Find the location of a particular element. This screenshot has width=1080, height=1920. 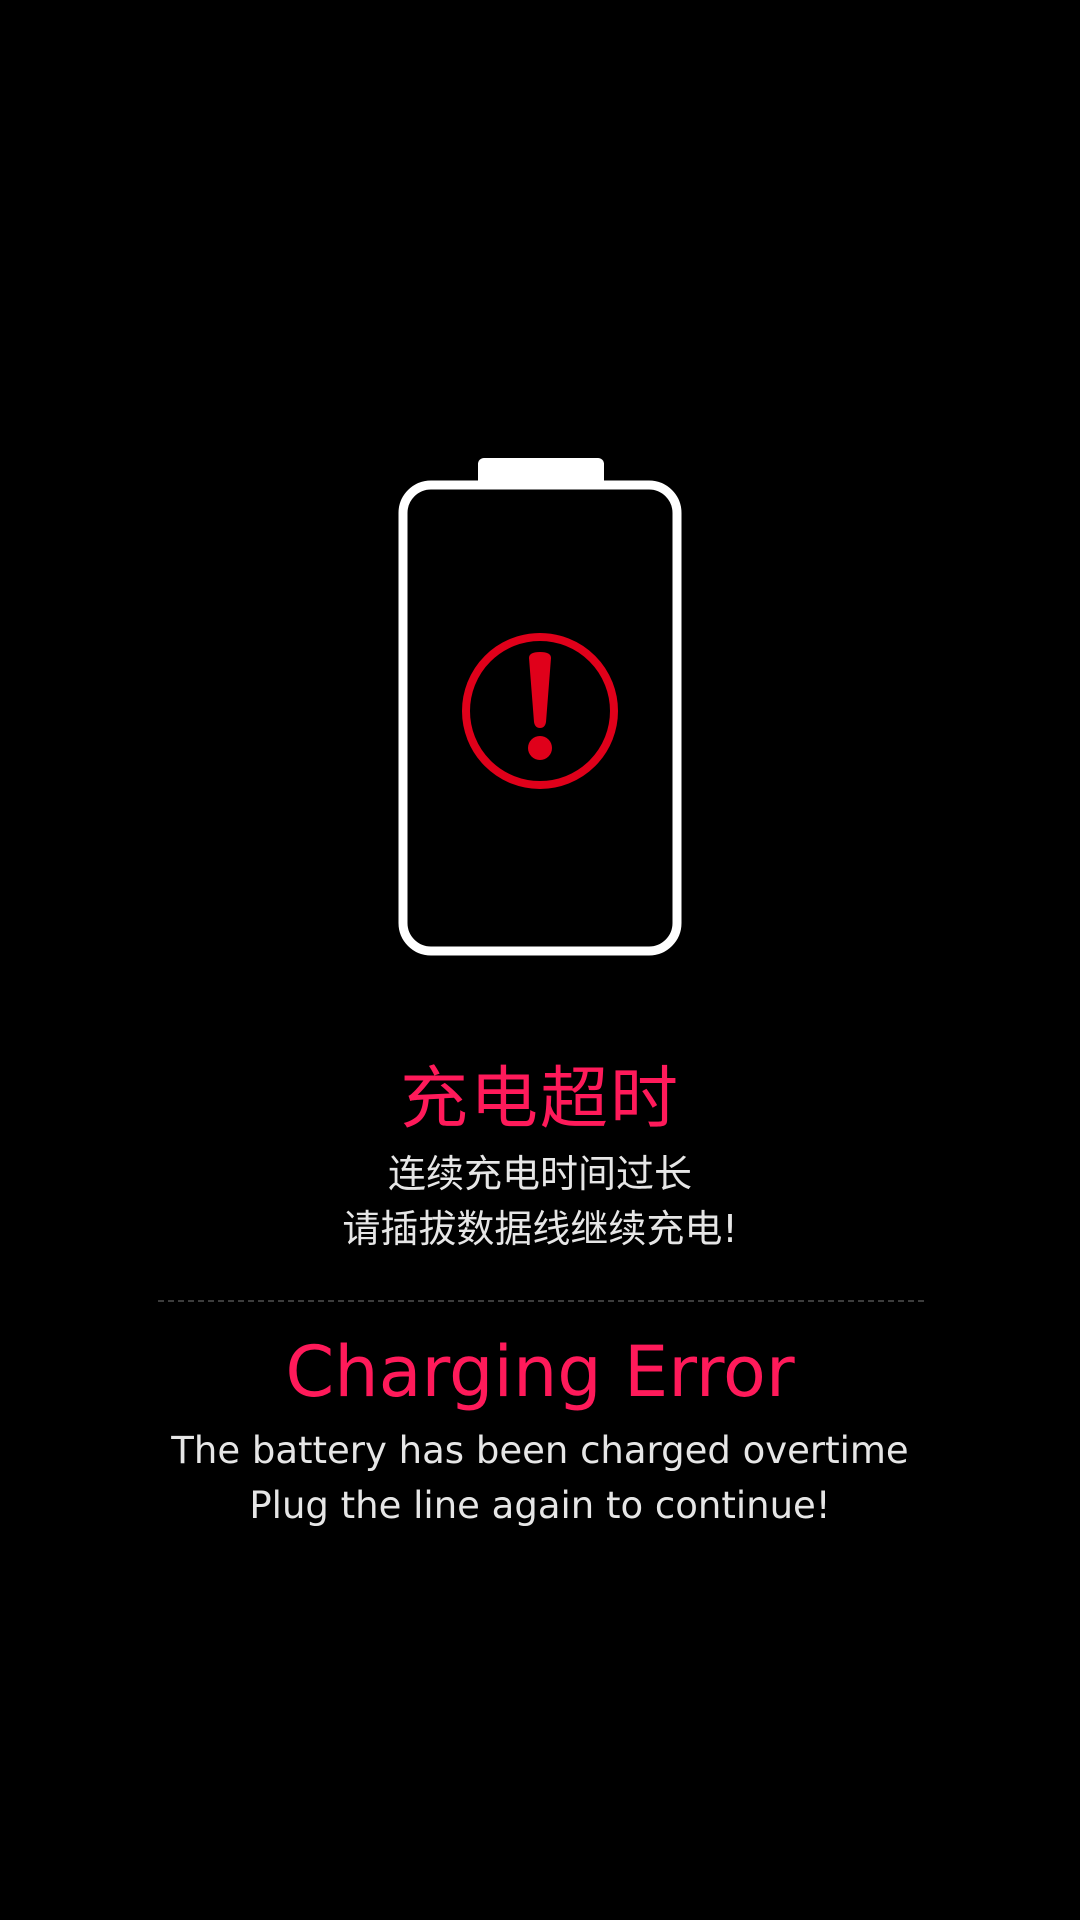

en-error-message-line-2: Plug the line again to continue! is located at coordinates (540, 1505).